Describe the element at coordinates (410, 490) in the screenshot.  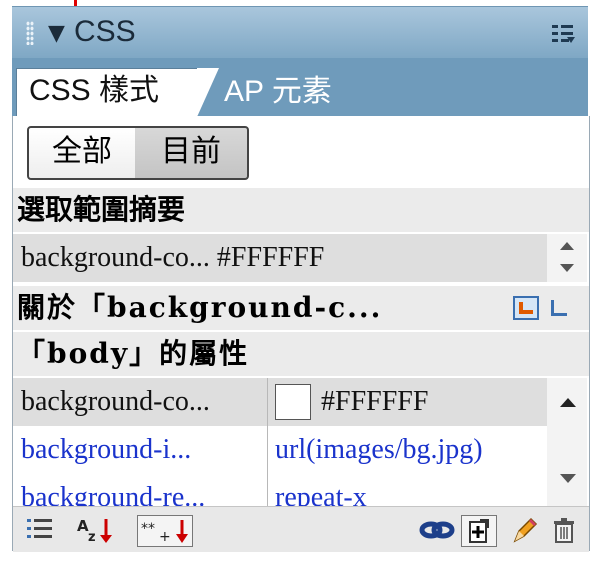
I see `property-value: repeat-x` at that location.